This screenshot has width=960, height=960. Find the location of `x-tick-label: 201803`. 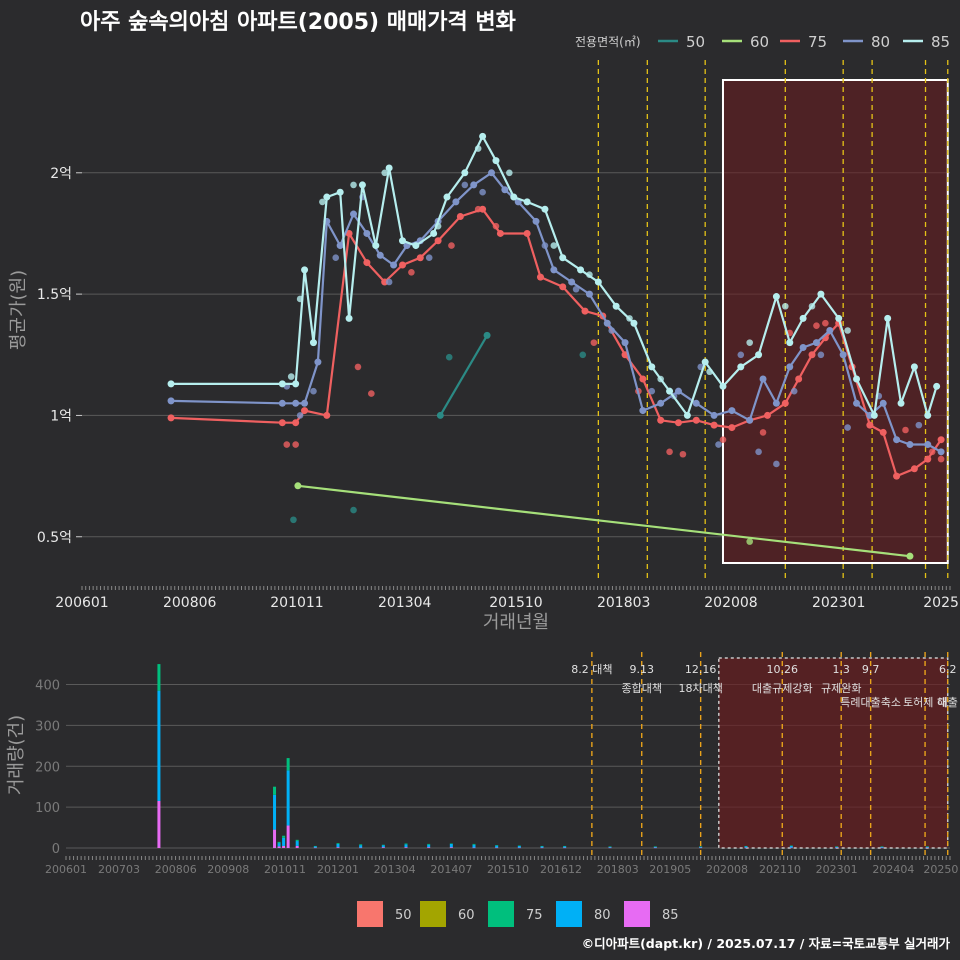

x-tick-label: 201803 is located at coordinates (618, 869).